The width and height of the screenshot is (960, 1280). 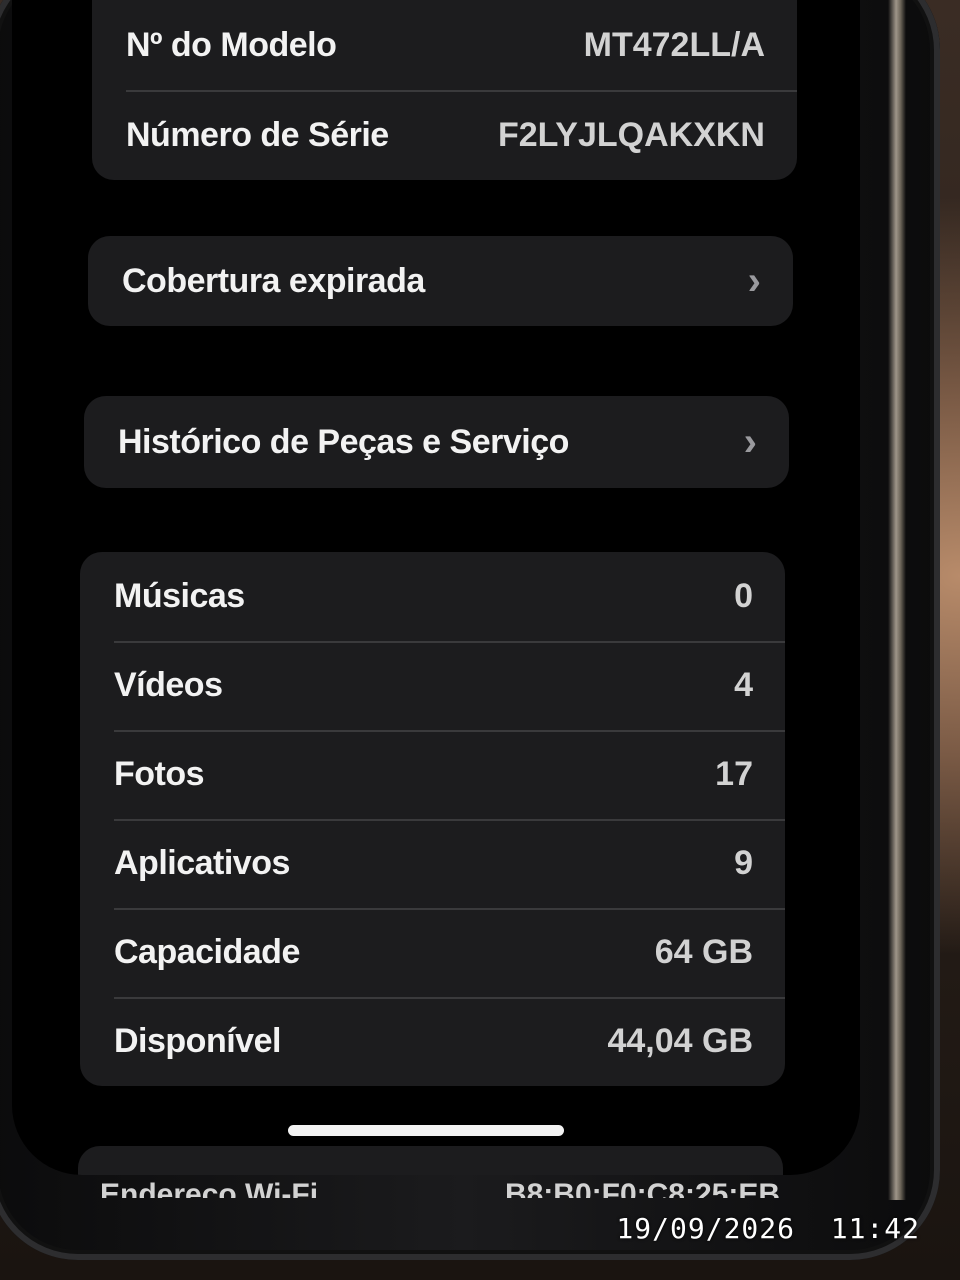 I want to click on wifi-address-group, so click(x=430, y=1160).